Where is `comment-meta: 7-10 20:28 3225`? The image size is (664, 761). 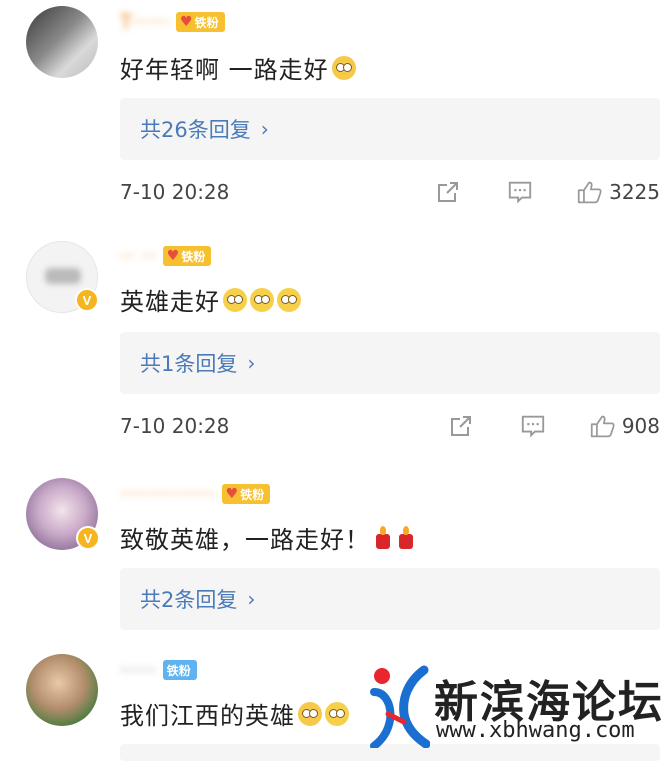 comment-meta: 7-10 20:28 3225 is located at coordinates (390, 192).